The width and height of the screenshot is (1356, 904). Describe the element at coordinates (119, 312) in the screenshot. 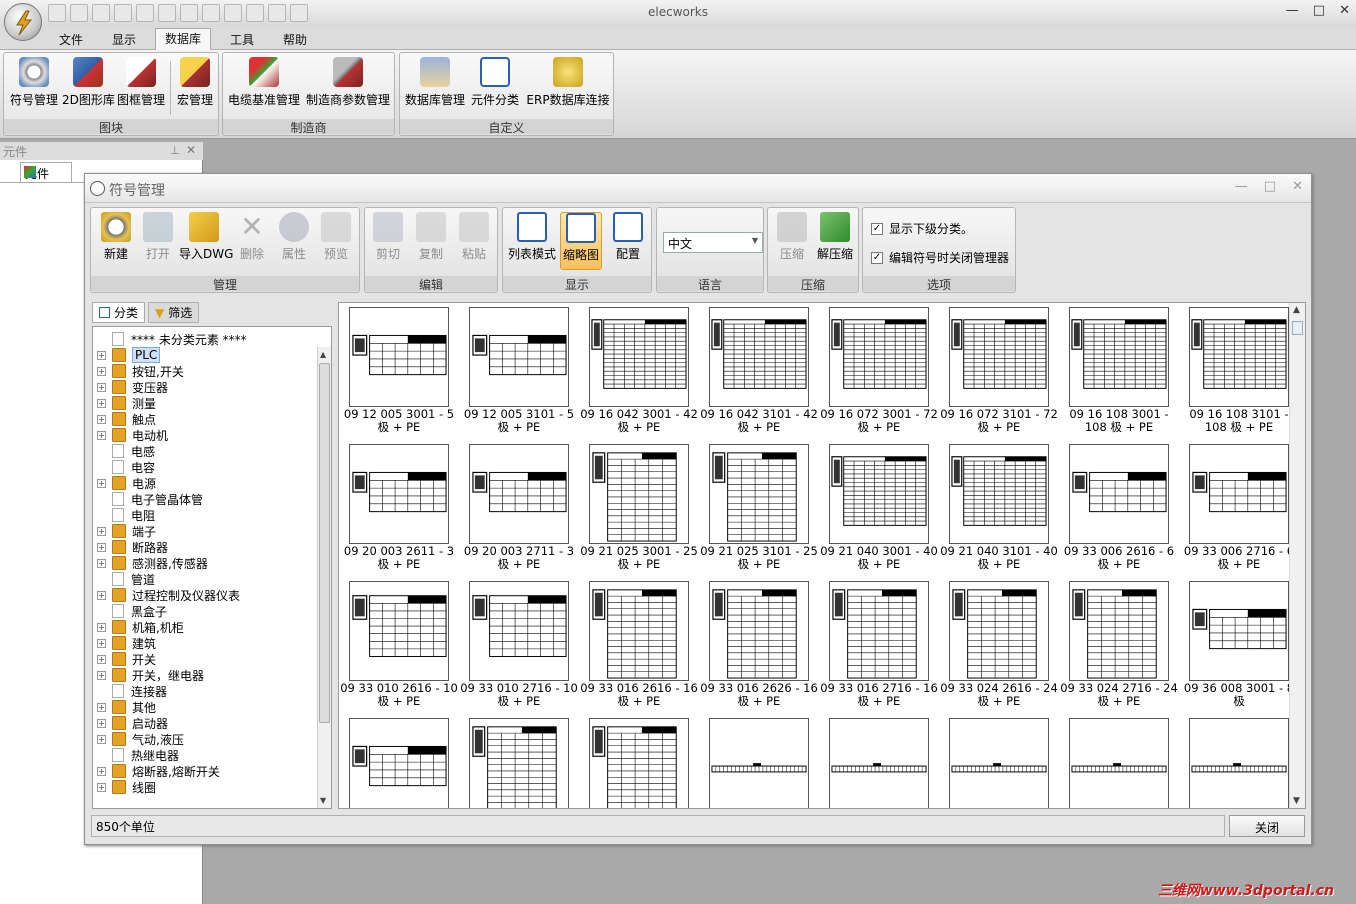

I see `tab-categories: 分类` at that location.